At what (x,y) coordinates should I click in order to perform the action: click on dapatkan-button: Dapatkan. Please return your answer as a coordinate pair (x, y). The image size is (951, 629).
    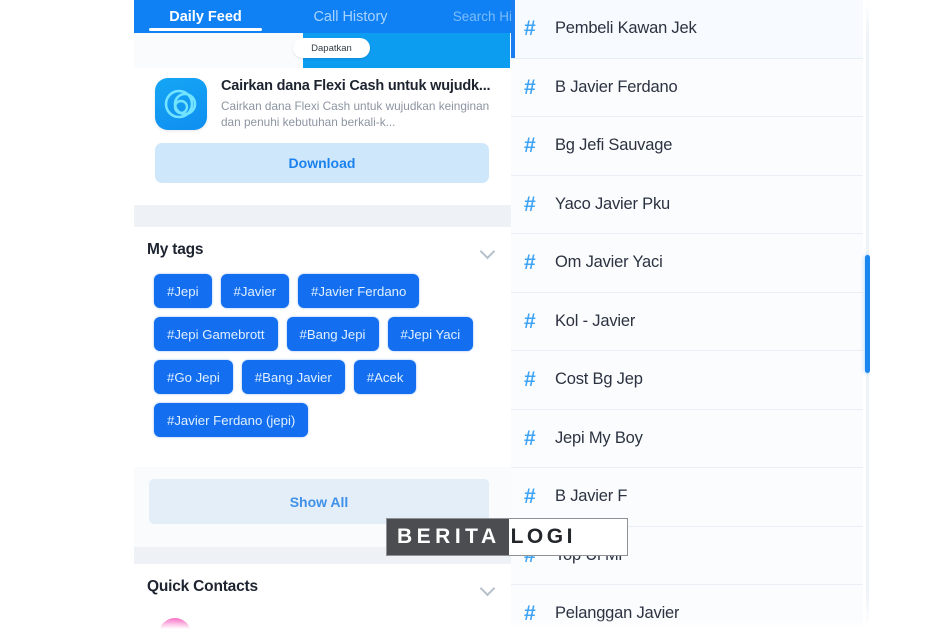
    Looking at the image, I should click on (331, 48).